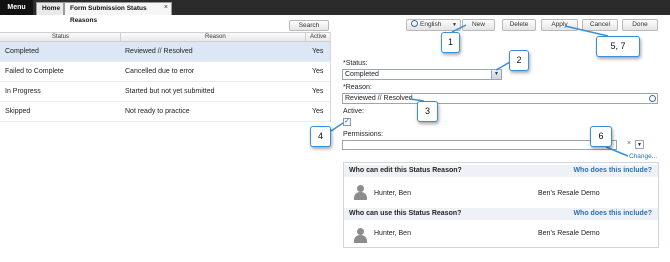  I want to click on column-header-status: Status, so click(60, 37).